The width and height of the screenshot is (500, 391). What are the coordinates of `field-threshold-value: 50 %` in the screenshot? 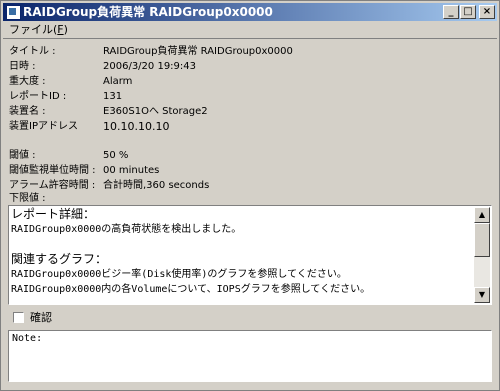 It's located at (116, 155).